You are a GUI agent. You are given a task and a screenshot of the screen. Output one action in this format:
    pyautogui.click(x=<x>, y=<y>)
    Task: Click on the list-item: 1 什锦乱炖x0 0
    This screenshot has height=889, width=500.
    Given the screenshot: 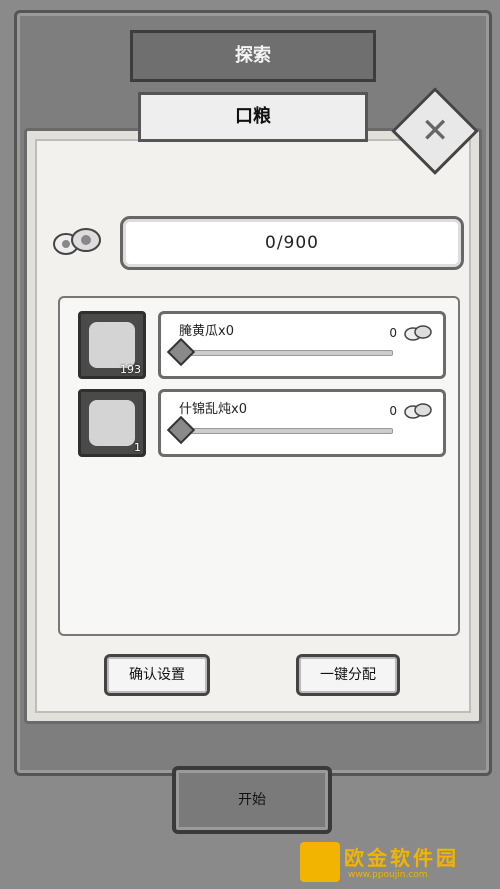 What is the action you would take?
    pyautogui.click(x=262, y=423)
    